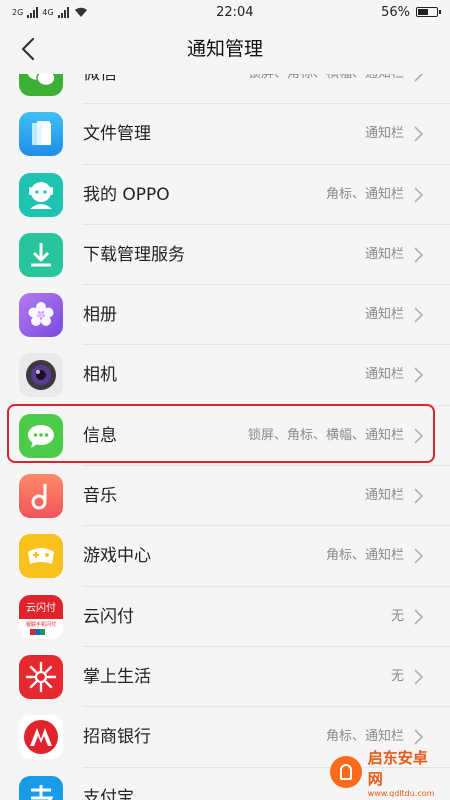  Describe the element at coordinates (18, 12) in the screenshot. I see `signal-1-label: 2G` at that location.